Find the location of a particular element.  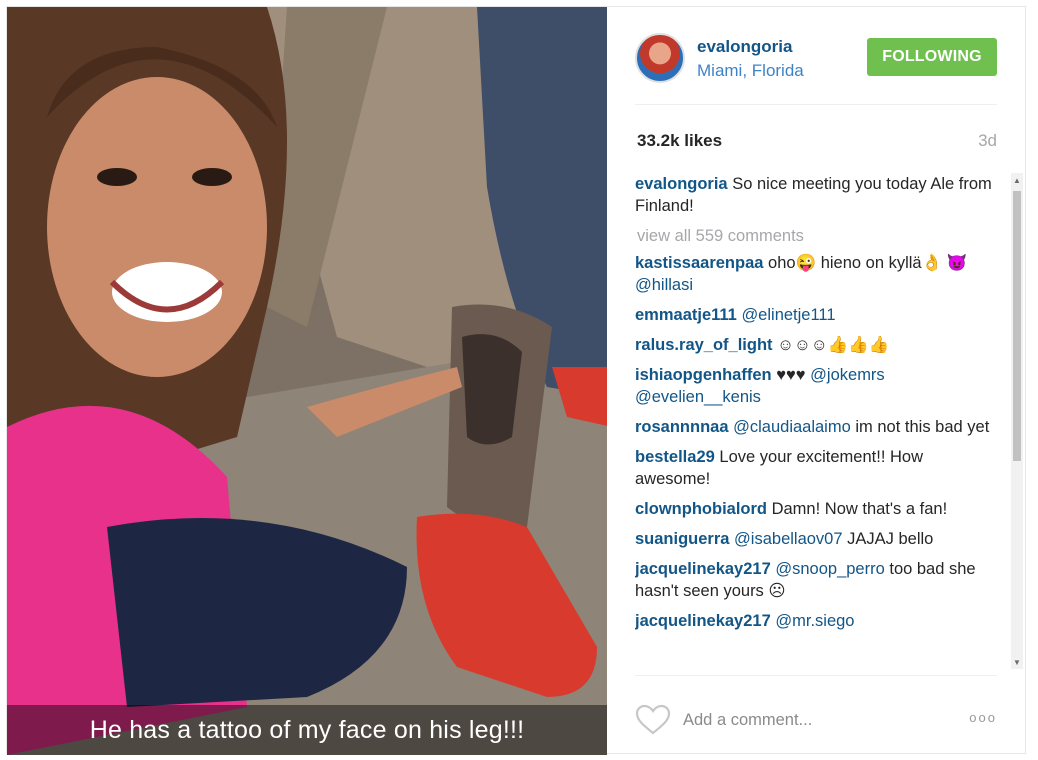

comment-mention: @claudiaalaimo is located at coordinates (792, 427).